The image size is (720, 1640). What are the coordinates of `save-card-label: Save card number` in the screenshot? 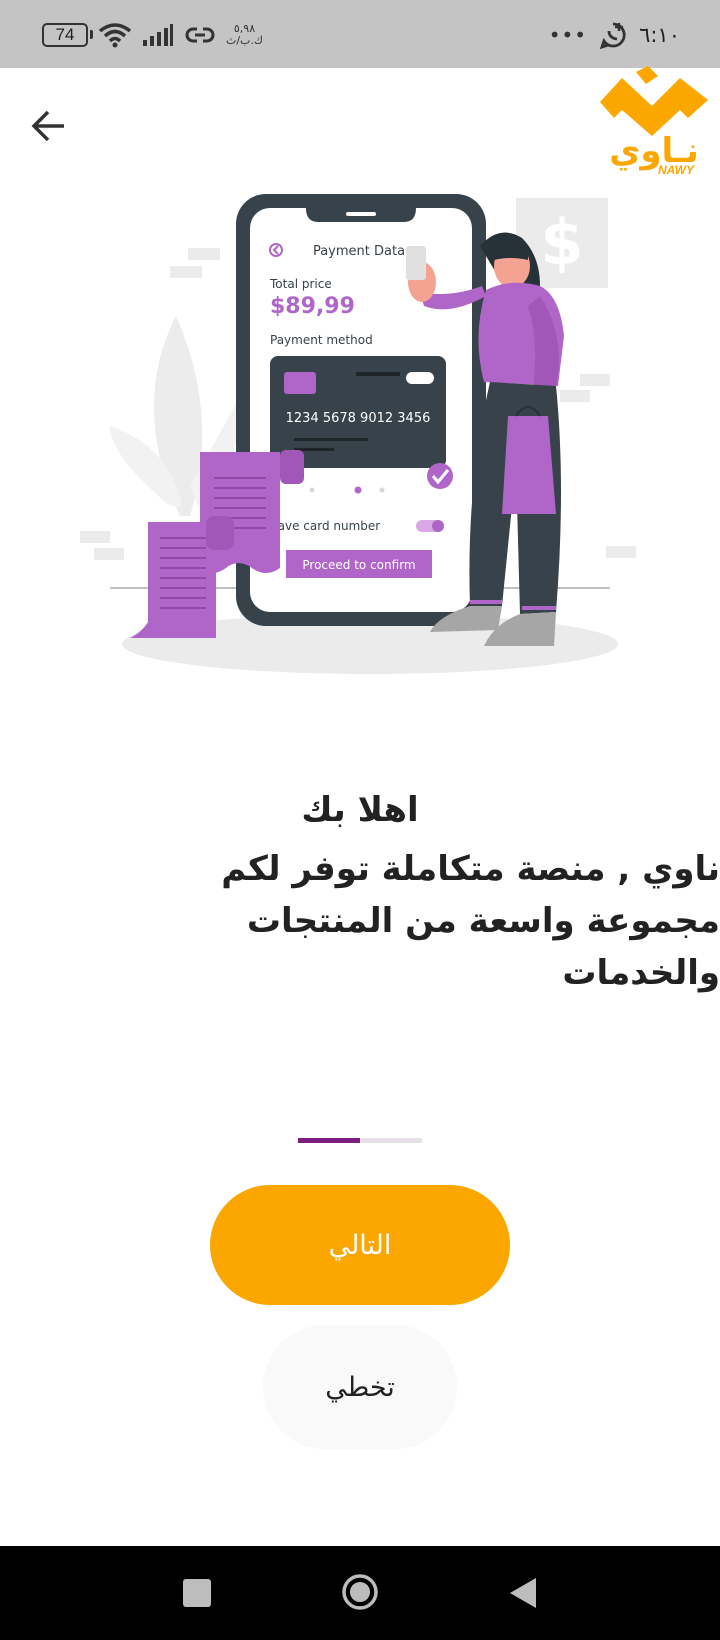 It's located at (325, 526).